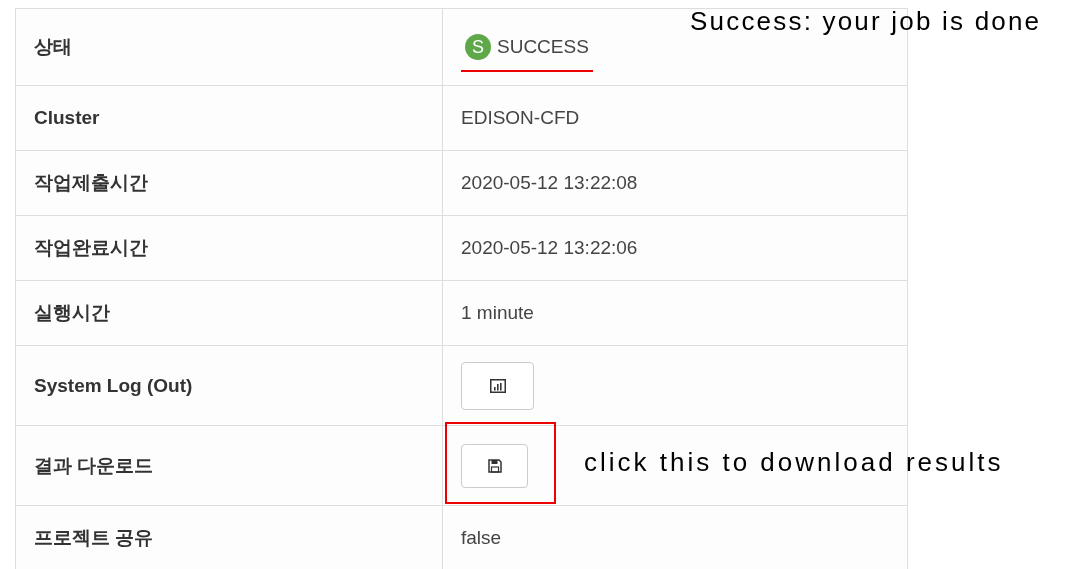 Image resolution: width=1083 pixels, height=569 pixels. I want to click on log-button, so click(497, 385).